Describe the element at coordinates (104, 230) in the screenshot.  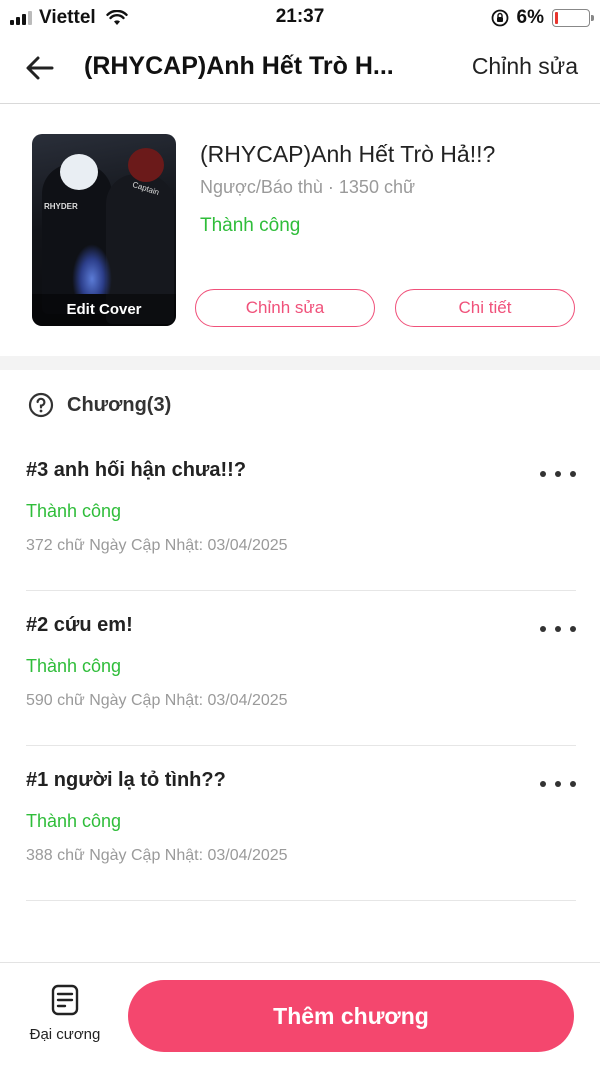
I see `book-cover: RHYDER Captain Edit Cover` at that location.